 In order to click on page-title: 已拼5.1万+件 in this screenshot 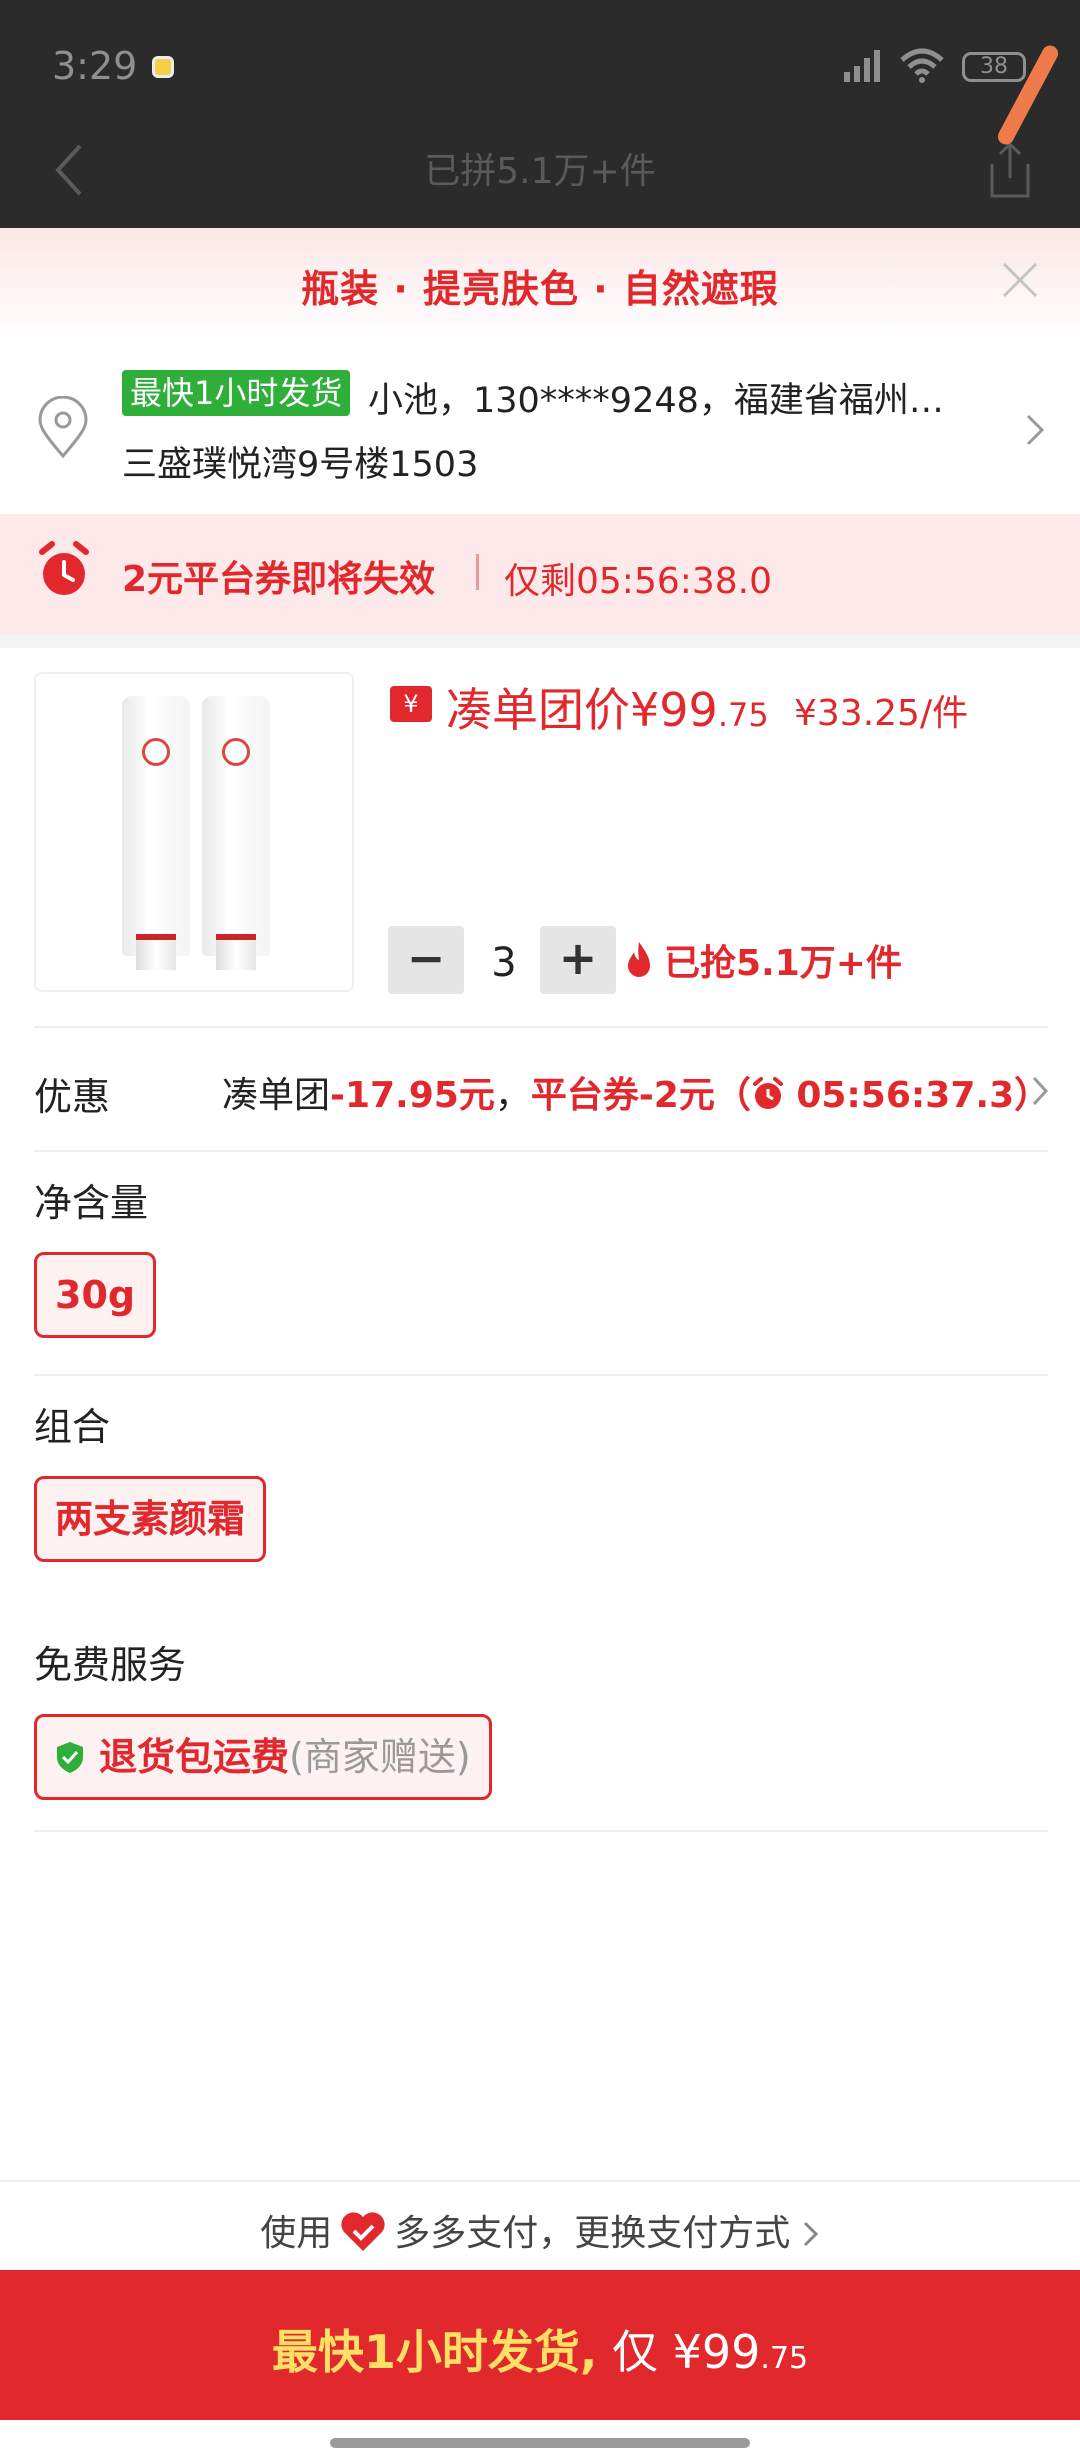, I will do `click(540, 171)`.